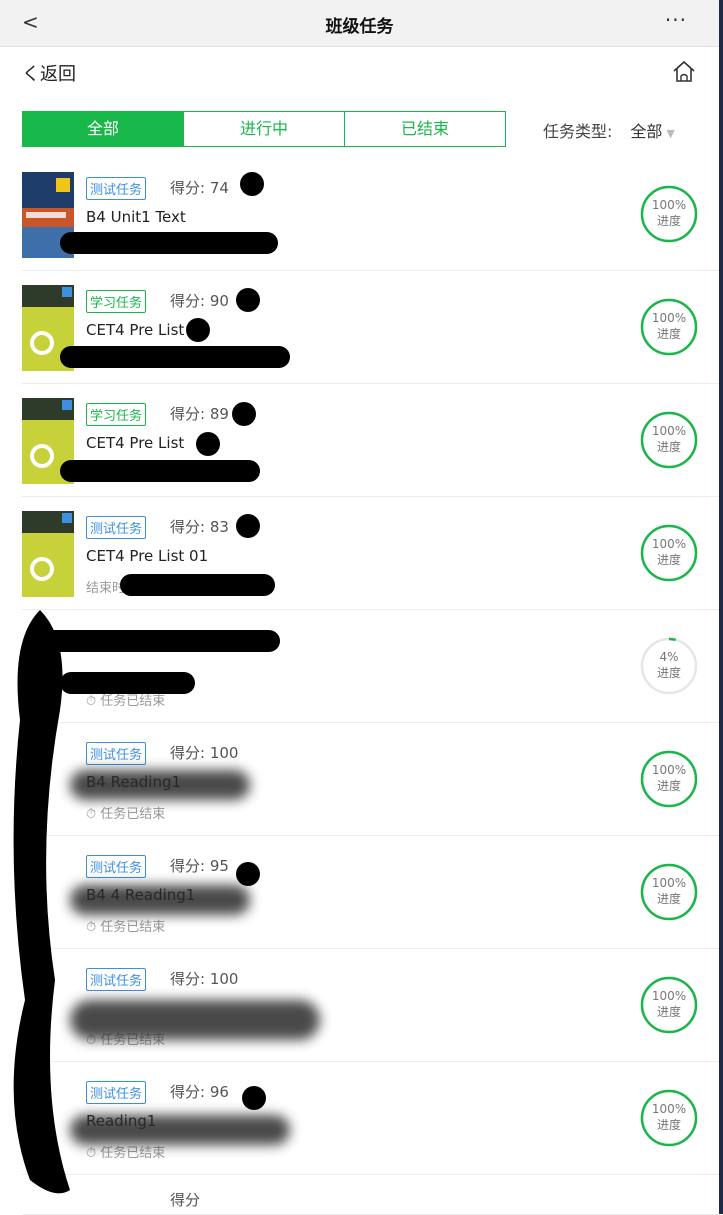 This screenshot has height=1215, width=723. Describe the element at coordinates (199, 527) in the screenshot. I see `task-score: 得分: 83` at that location.